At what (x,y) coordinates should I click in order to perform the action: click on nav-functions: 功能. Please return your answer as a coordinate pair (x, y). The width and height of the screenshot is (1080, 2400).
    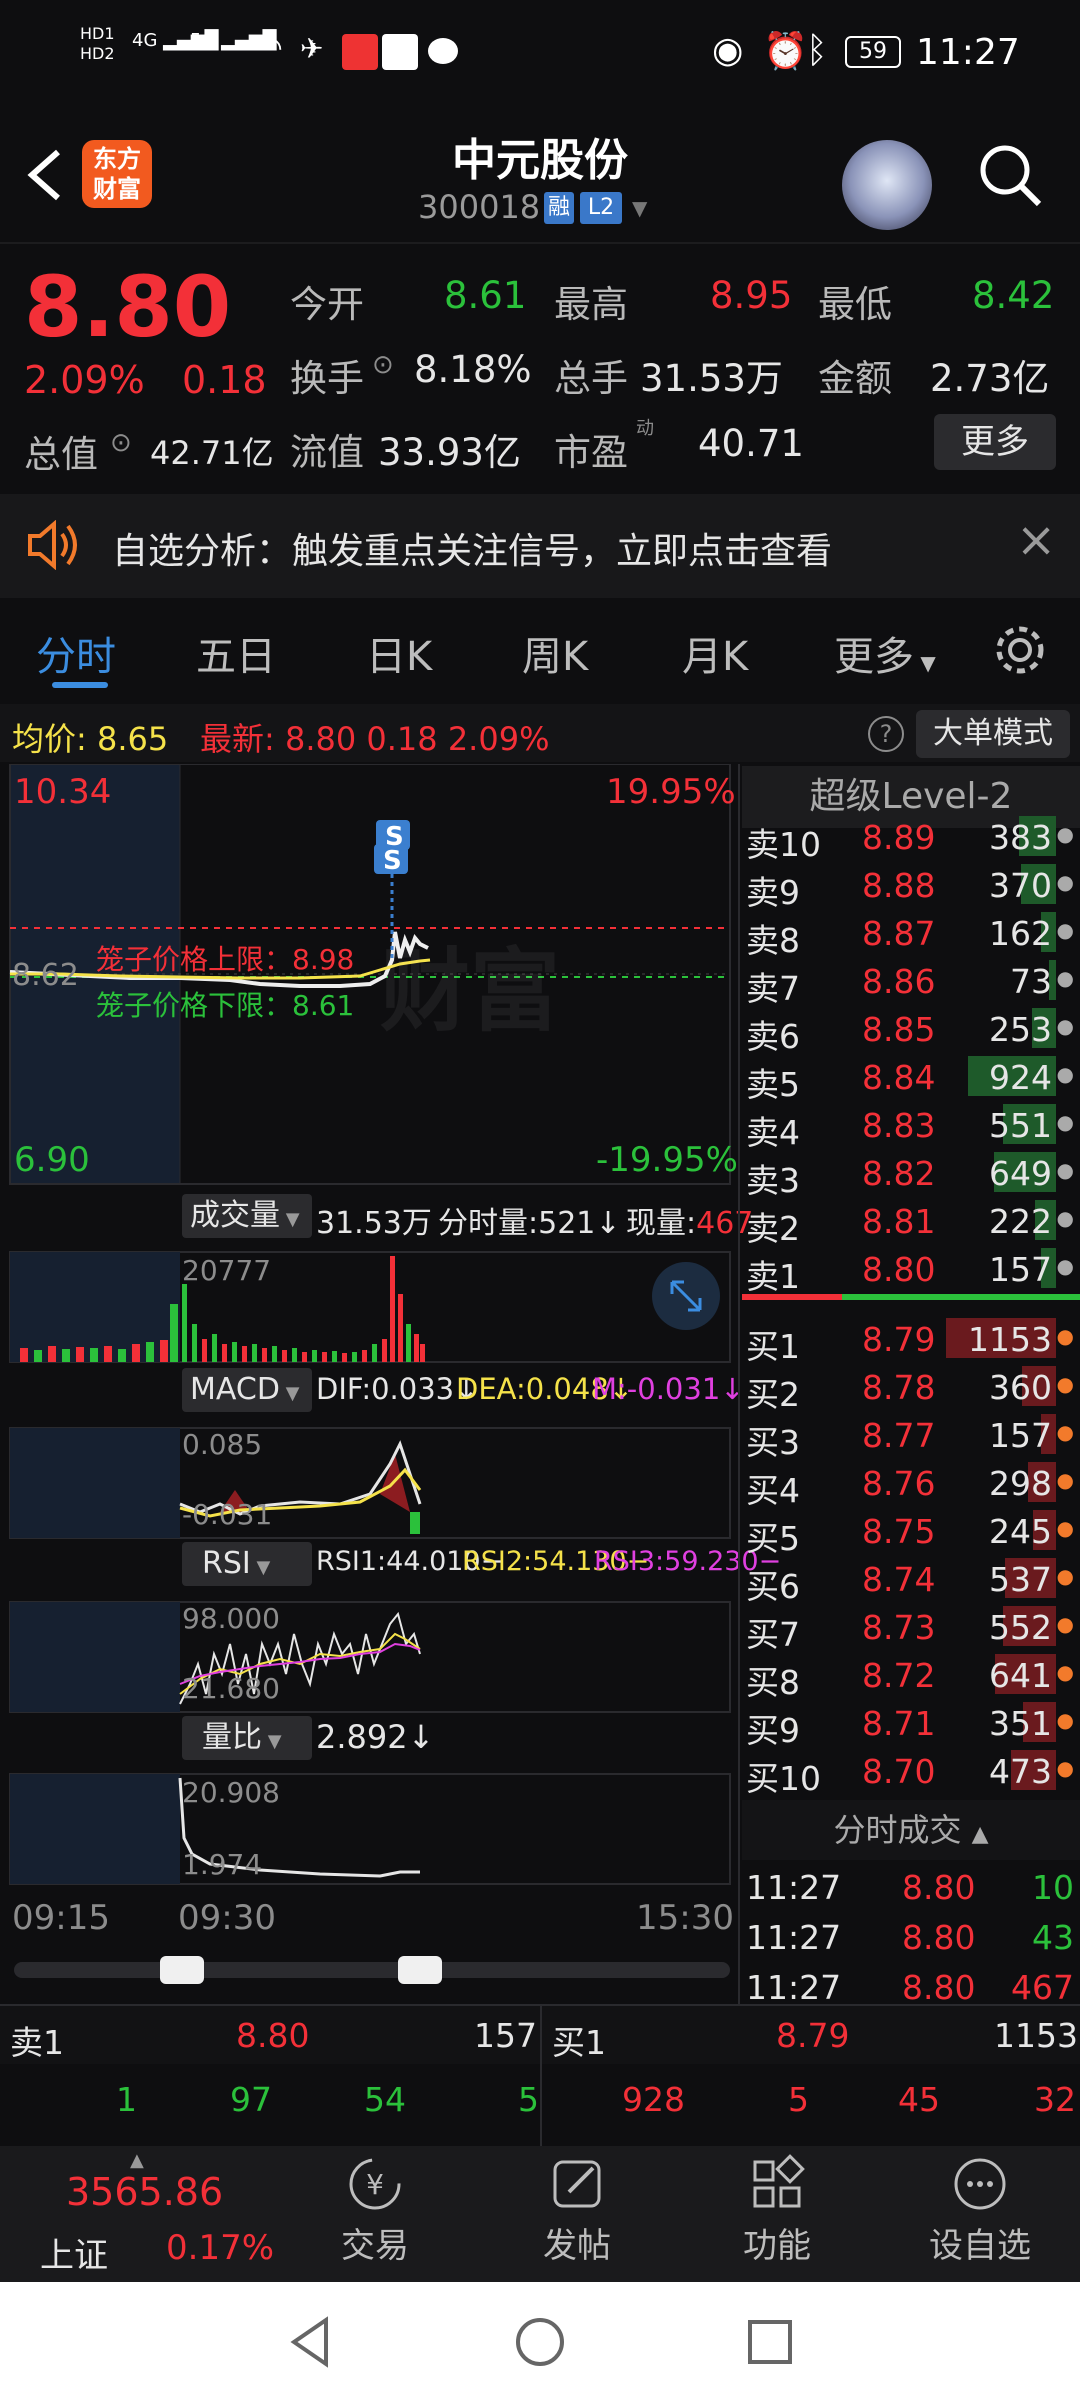
    Looking at the image, I should click on (777, 2214).